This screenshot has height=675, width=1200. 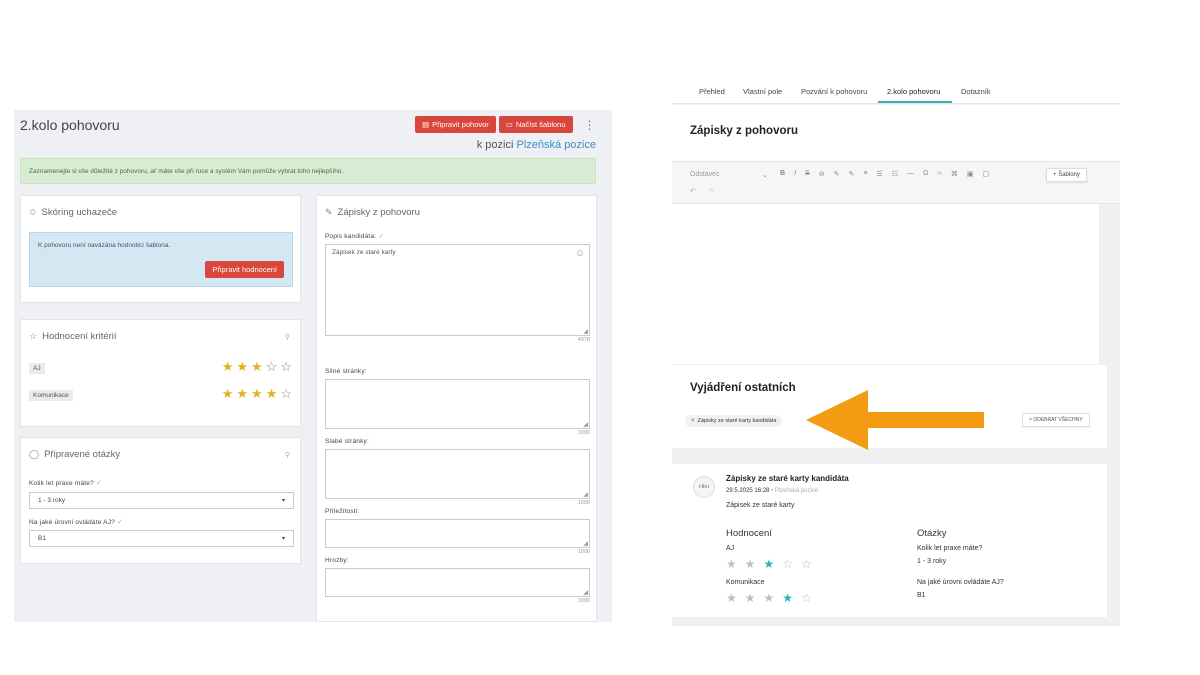 What do you see at coordinates (712, 91) in the screenshot?
I see `tab-overview: Přehled` at bounding box center [712, 91].